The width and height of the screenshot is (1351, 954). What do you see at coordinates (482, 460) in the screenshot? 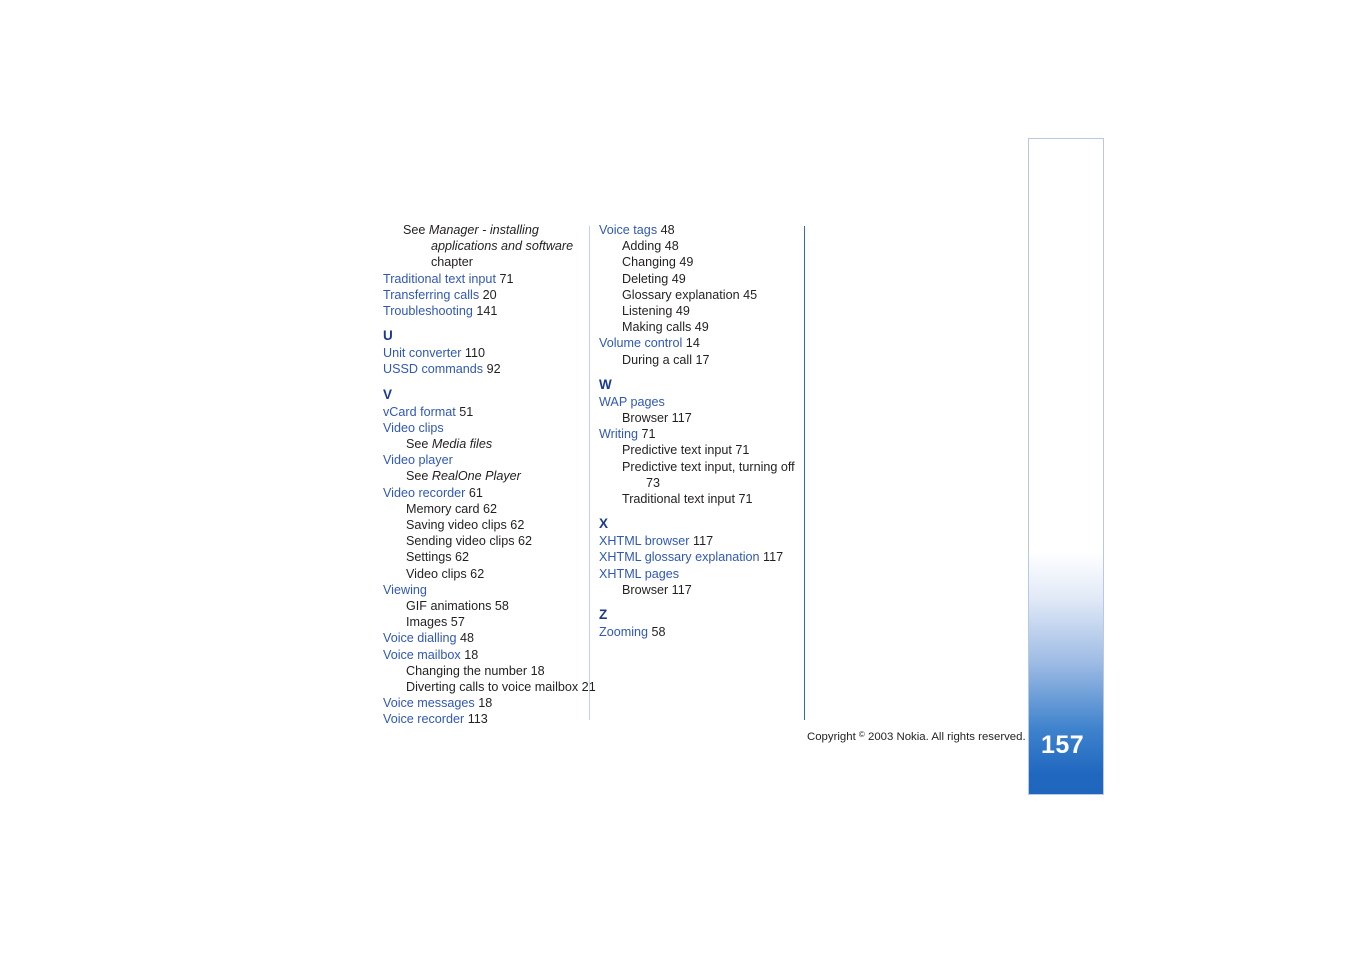
I see `index-entry: Video player` at bounding box center [482, 460].